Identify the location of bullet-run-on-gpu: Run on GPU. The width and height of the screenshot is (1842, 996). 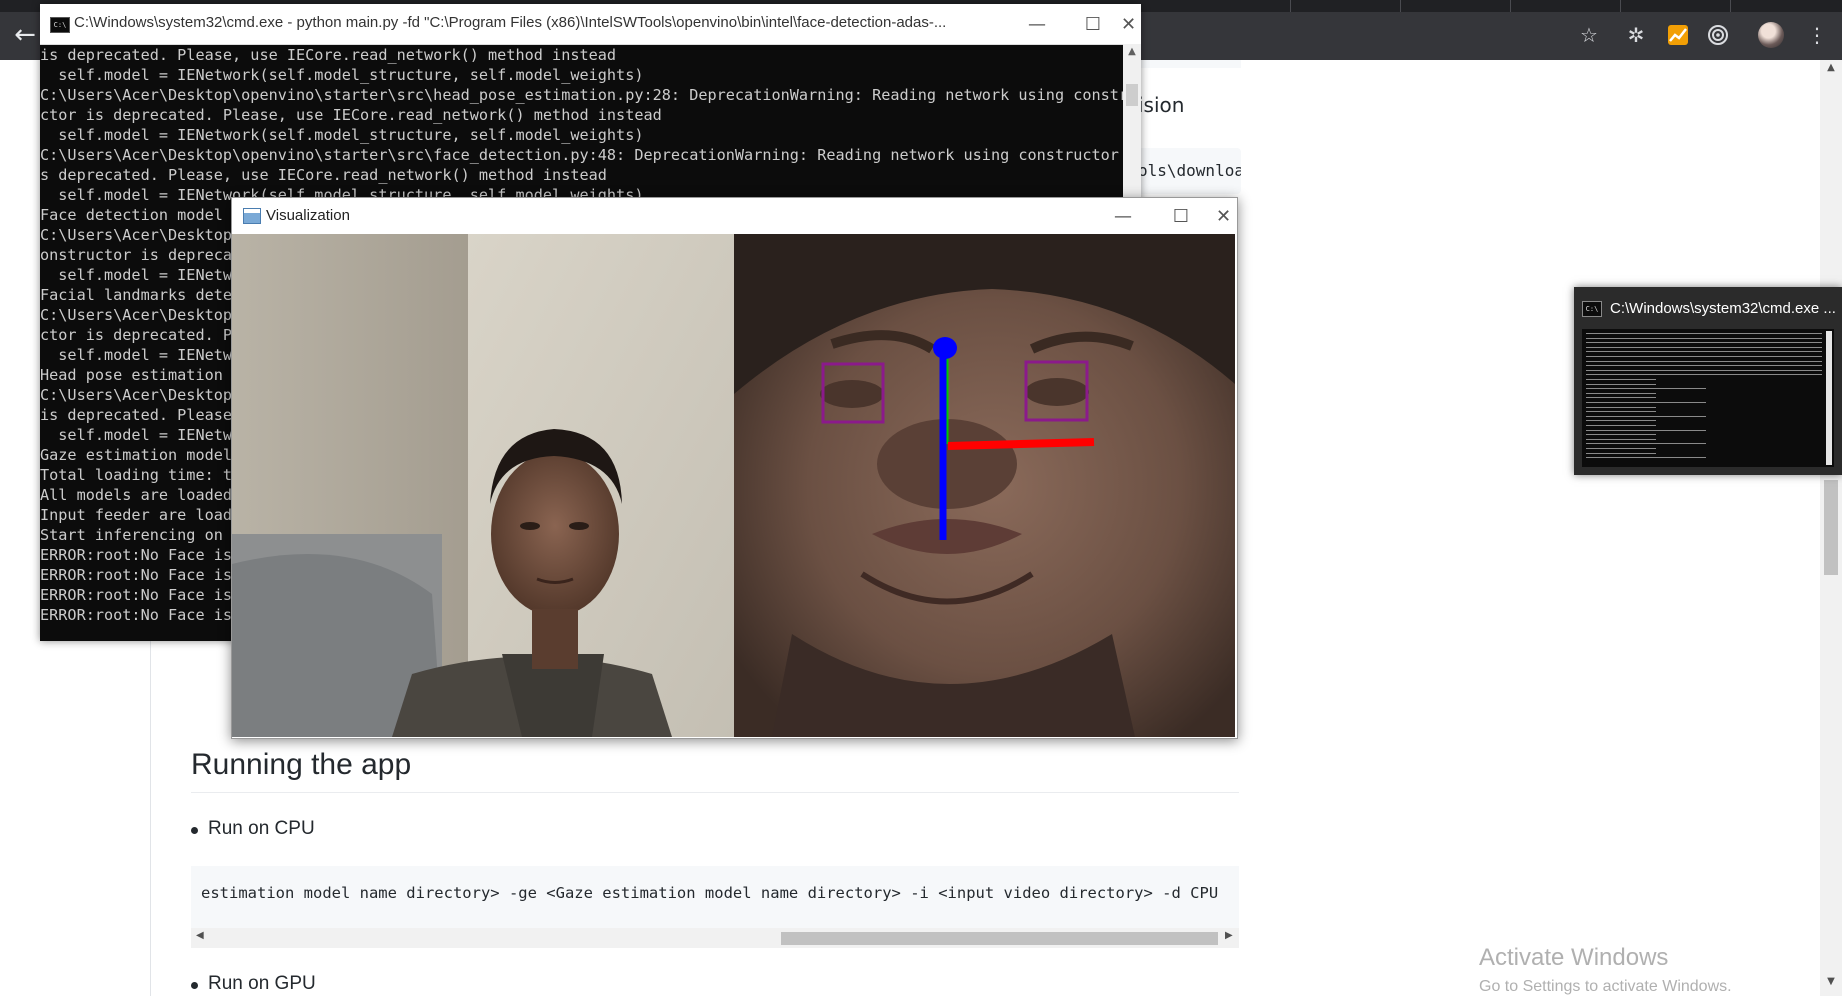
(253, 983).